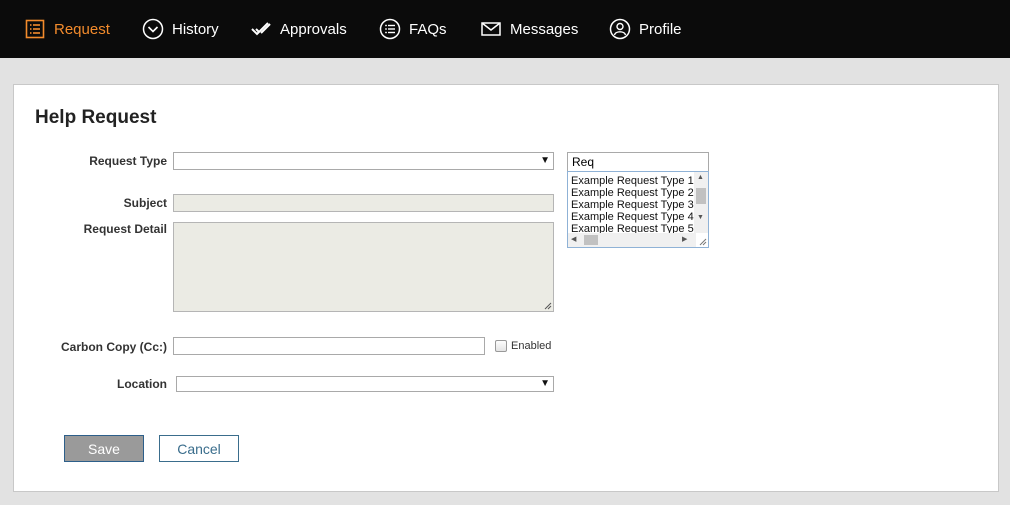 This screenshot has height=505, width=1010. I want to click on nav-item-faqs: FAQs, so click(413, 29).